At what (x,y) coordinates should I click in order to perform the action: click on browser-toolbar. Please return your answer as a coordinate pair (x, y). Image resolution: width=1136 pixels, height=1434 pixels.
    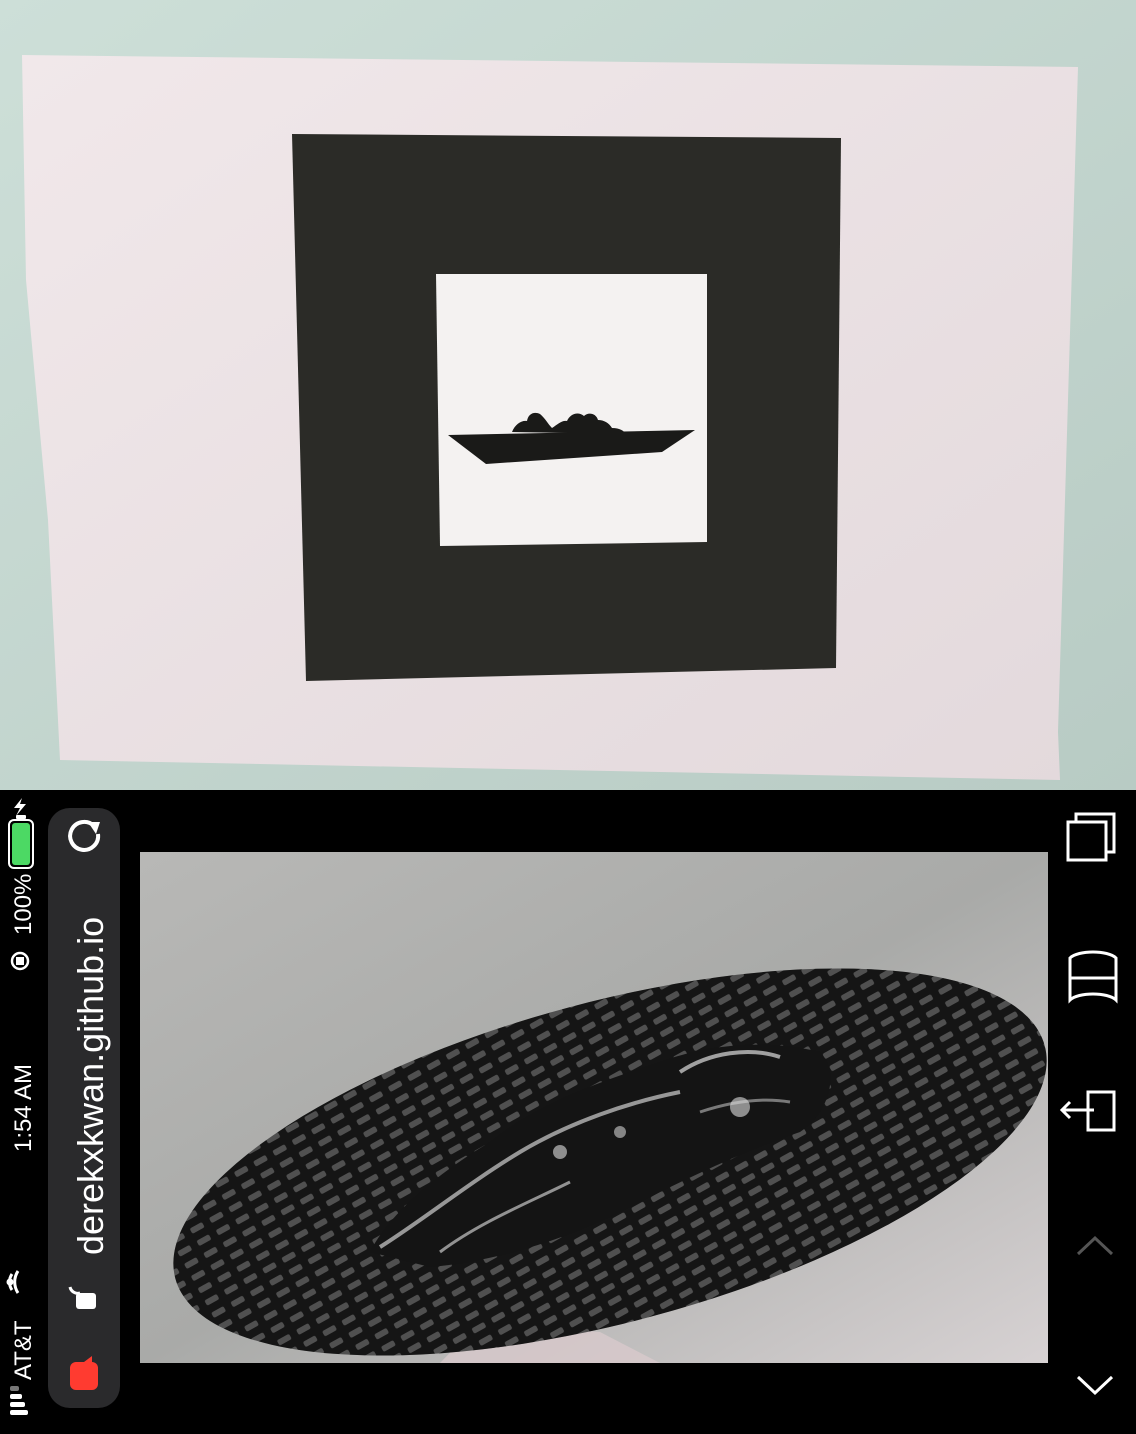
    Looking at the image, I should click on (1092, 1109).